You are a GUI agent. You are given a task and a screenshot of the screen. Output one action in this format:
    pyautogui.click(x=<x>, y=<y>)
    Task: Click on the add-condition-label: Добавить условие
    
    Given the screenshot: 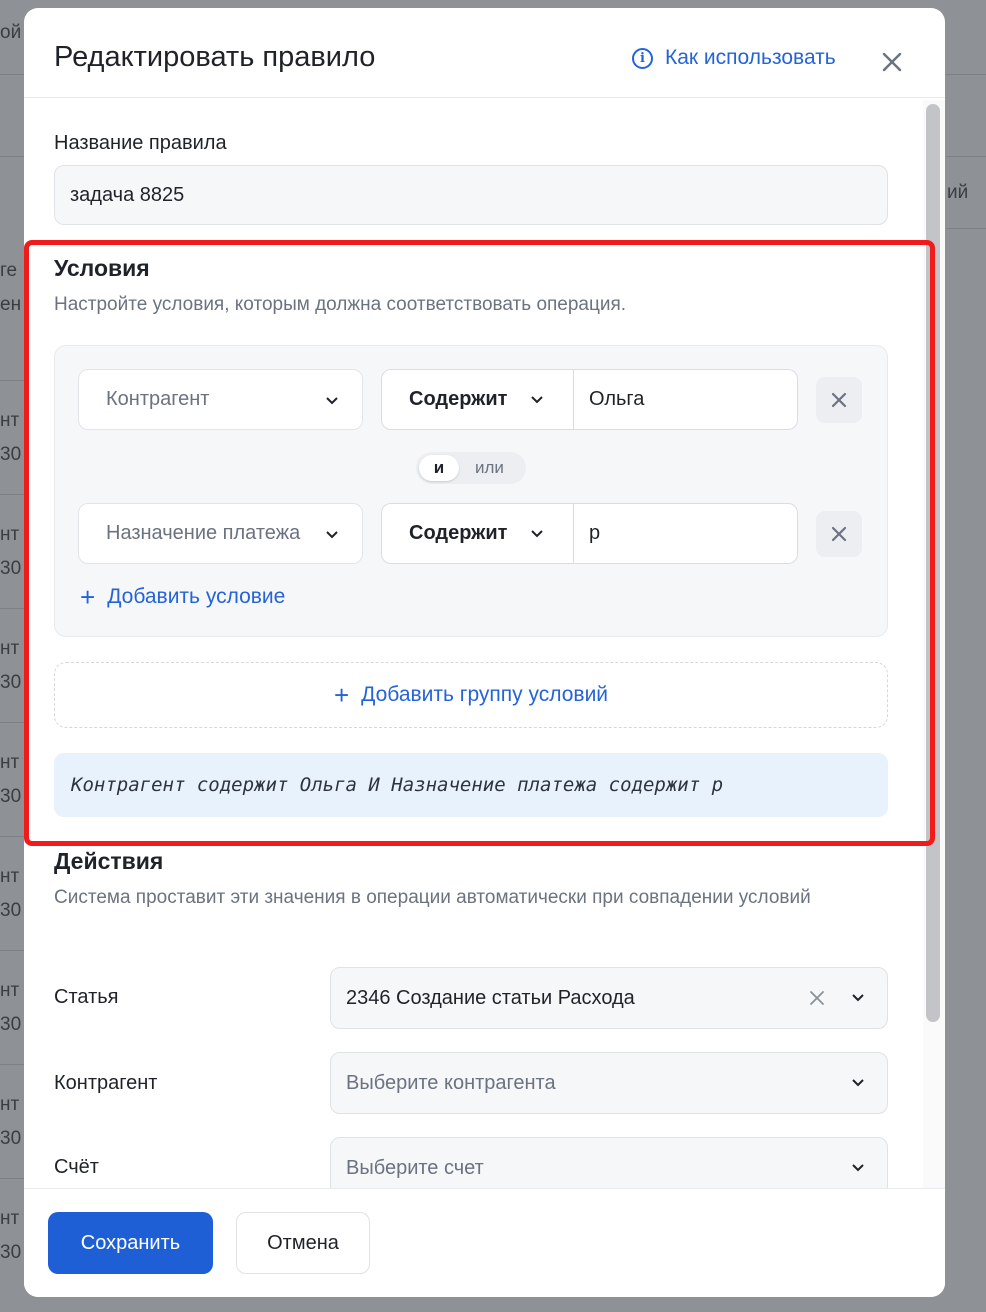 What is the action you would take?
    pyautogui.click(x=196, y=596)
    